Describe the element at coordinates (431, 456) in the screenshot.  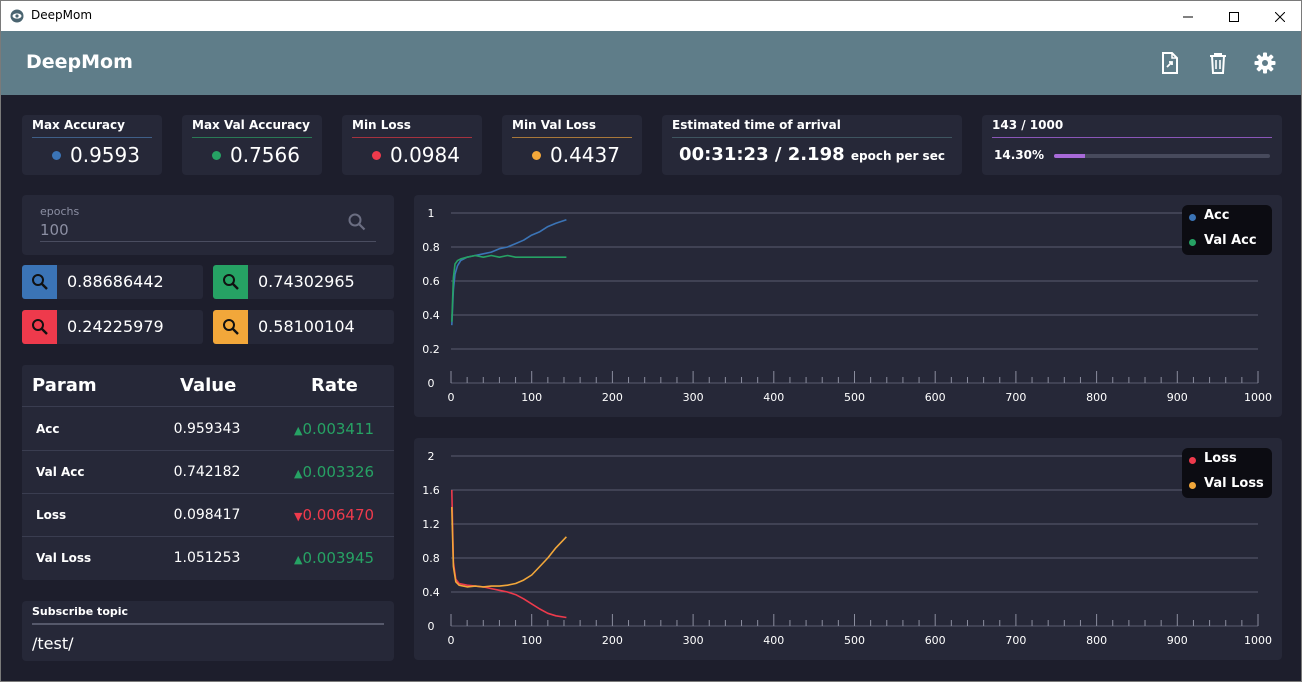
I see `y-tick-label: 2` at that location.